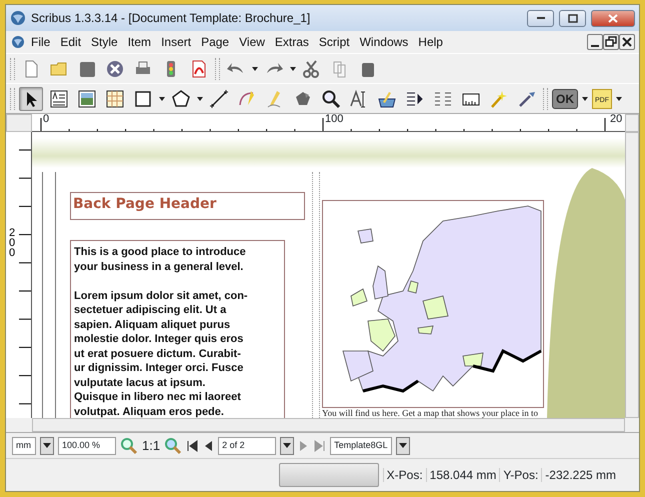  Describe the element at coordinates (215, 42) in the screenshot. I see `menu-item: Page` at that location.